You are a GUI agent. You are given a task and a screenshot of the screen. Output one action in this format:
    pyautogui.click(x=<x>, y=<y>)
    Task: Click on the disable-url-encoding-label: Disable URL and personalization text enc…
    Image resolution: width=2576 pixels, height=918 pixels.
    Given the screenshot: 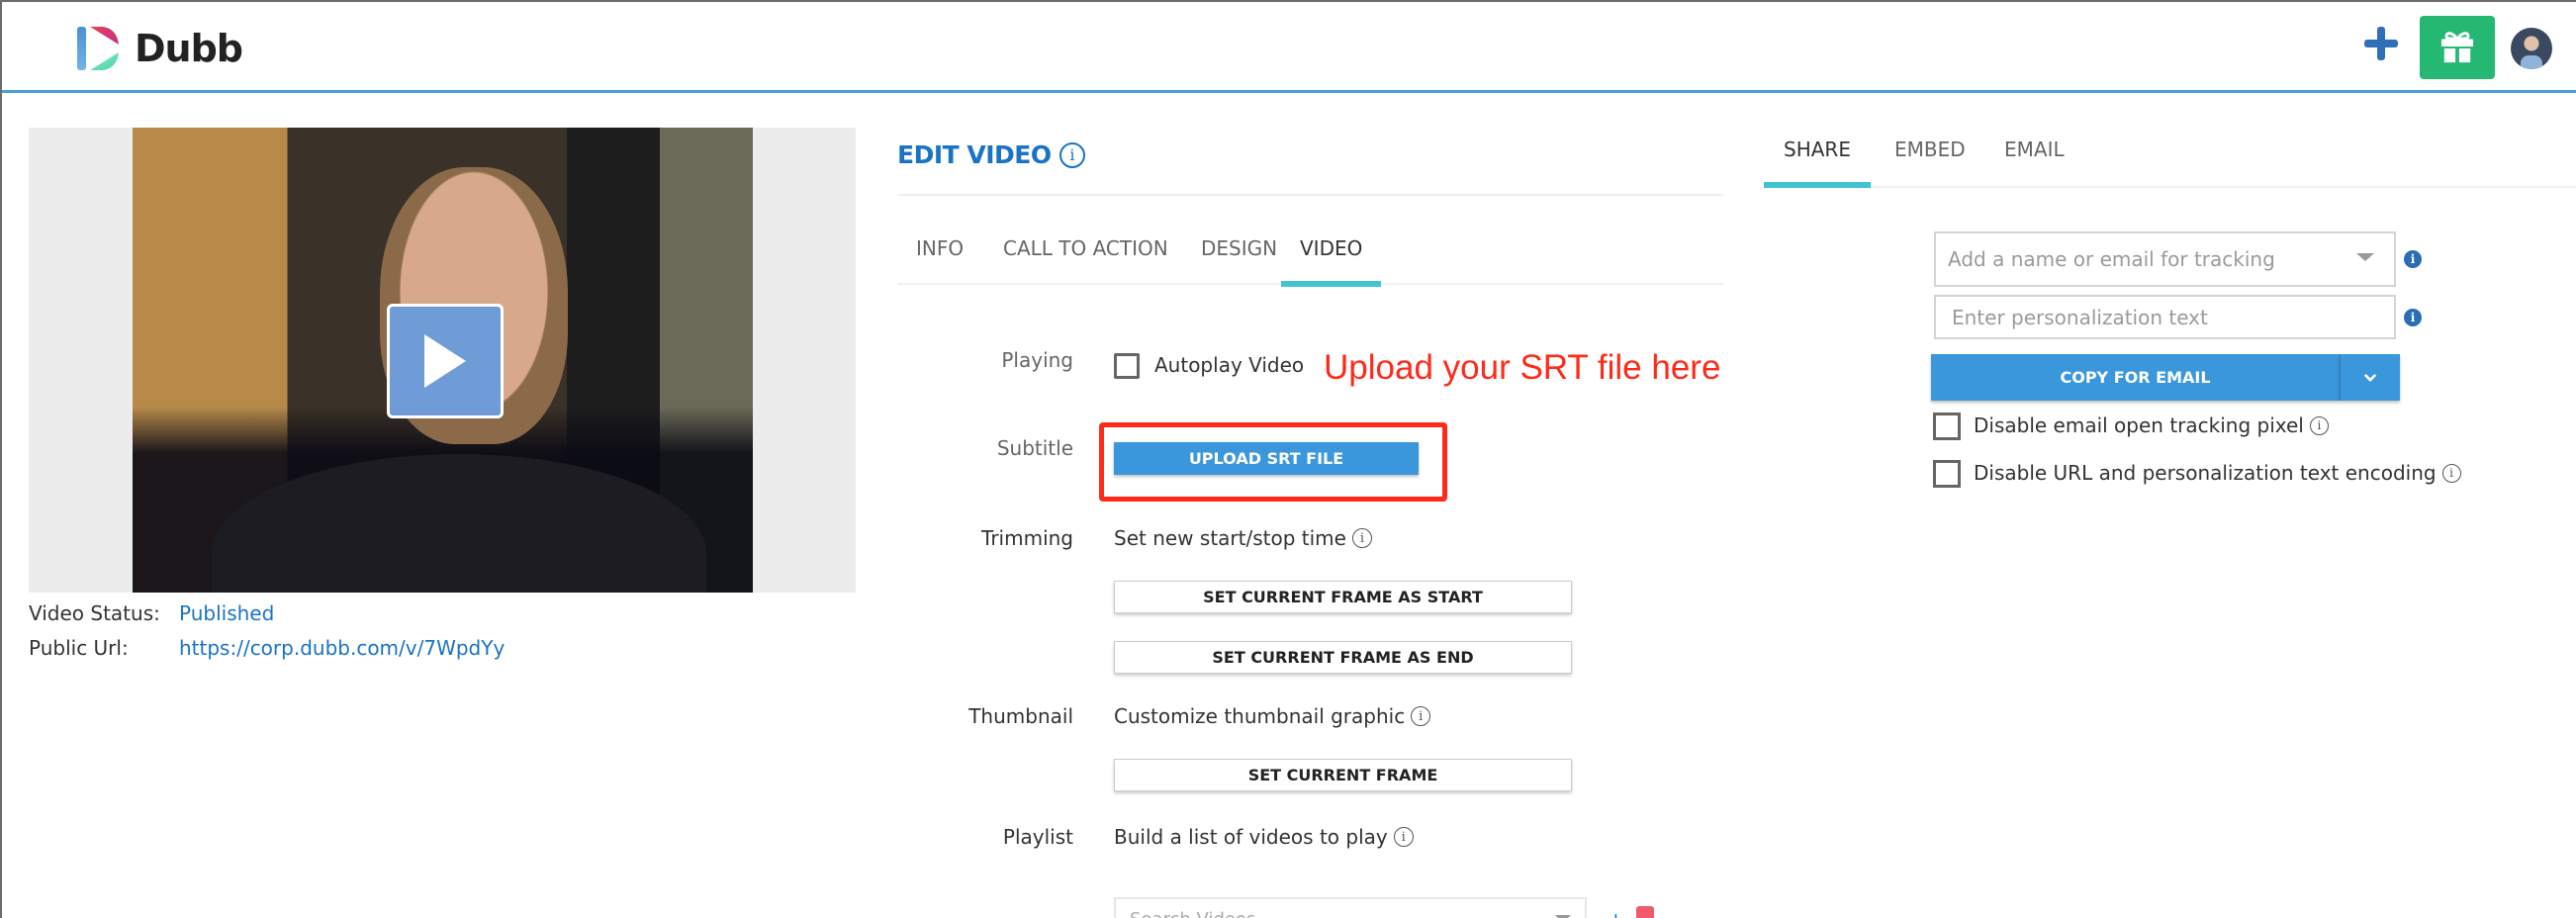 What is the action you would take?
    pyautogui.click(x=2218, y=473)
    